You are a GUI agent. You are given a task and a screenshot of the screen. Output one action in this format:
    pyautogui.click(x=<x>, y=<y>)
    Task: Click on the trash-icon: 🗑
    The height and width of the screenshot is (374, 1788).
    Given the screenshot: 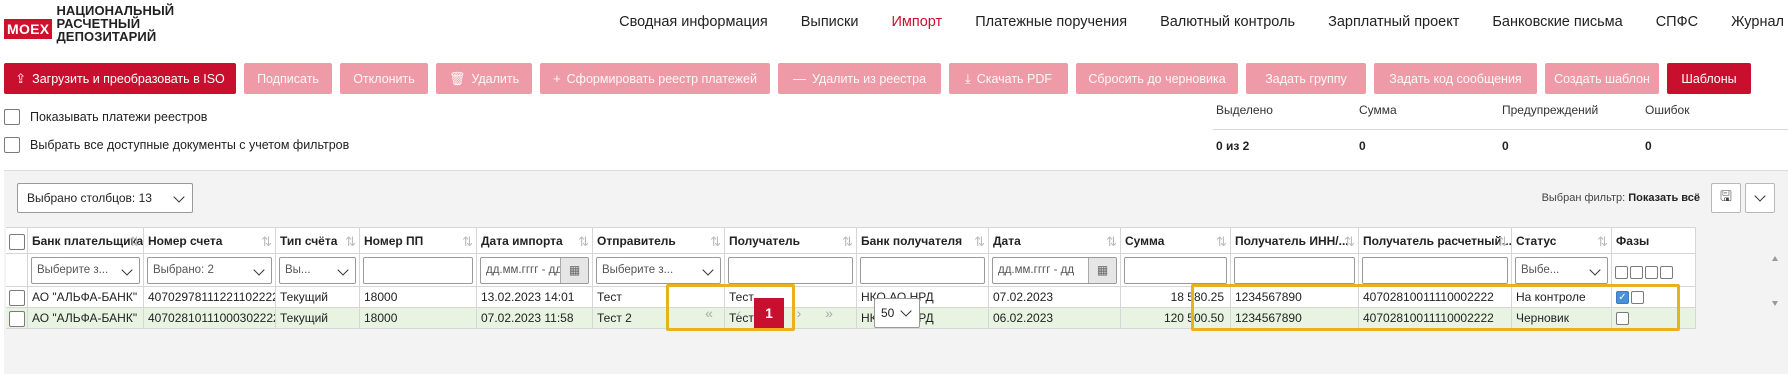 What is the action you would take?
    pyautogui.click(x=457, y=78)
    